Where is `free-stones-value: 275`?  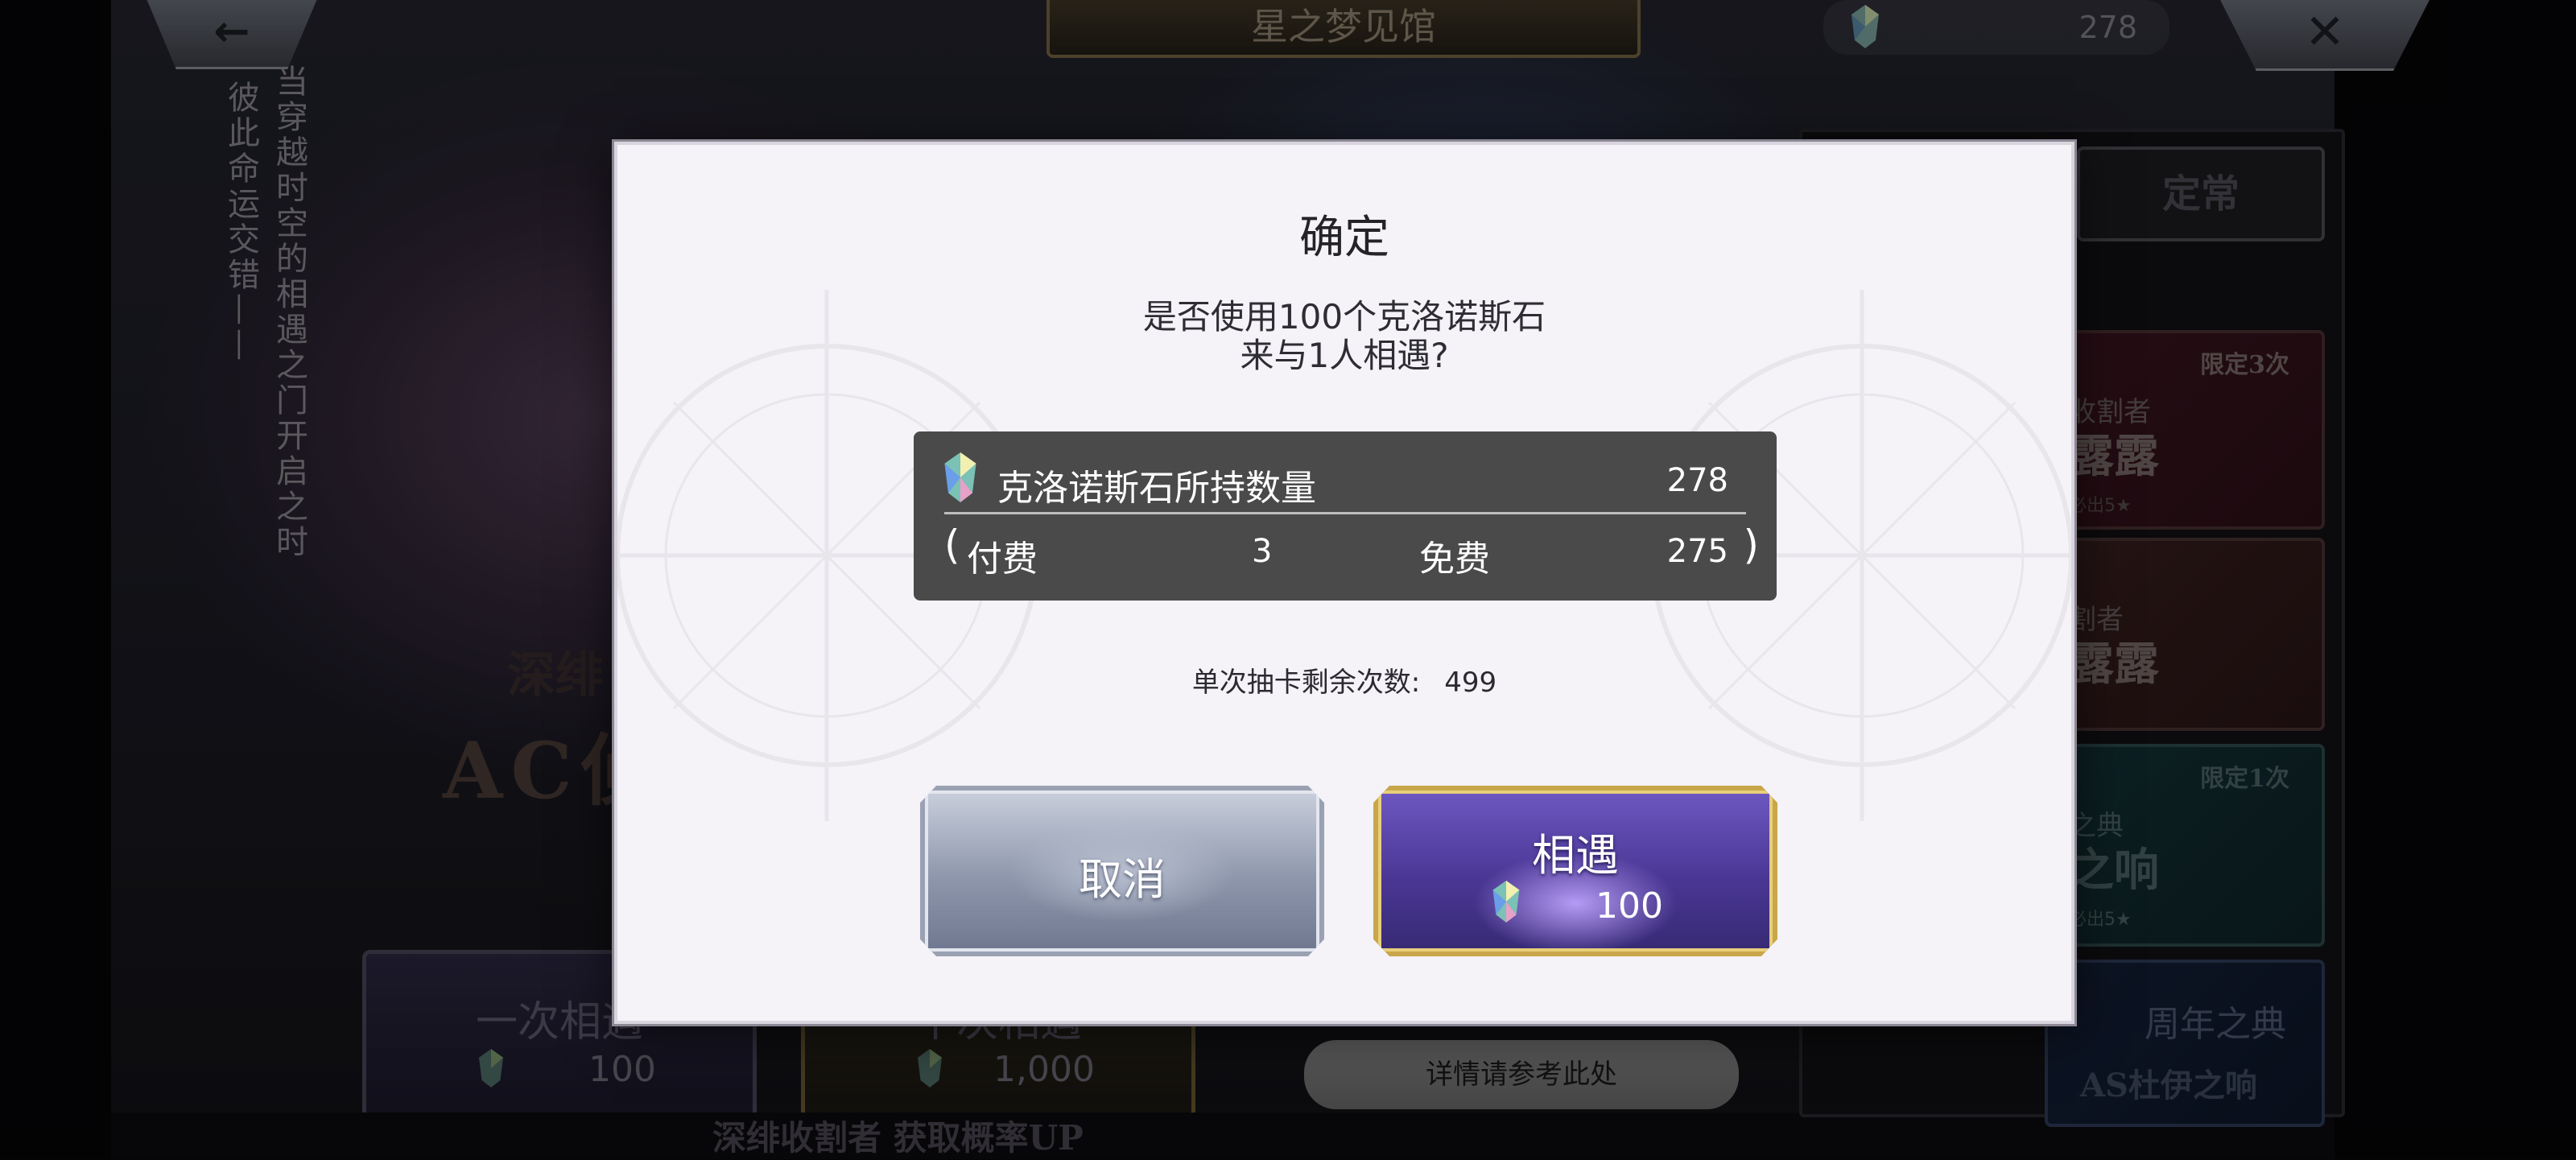 free-stones-value: 275 is located at coordinates (1697, 551).